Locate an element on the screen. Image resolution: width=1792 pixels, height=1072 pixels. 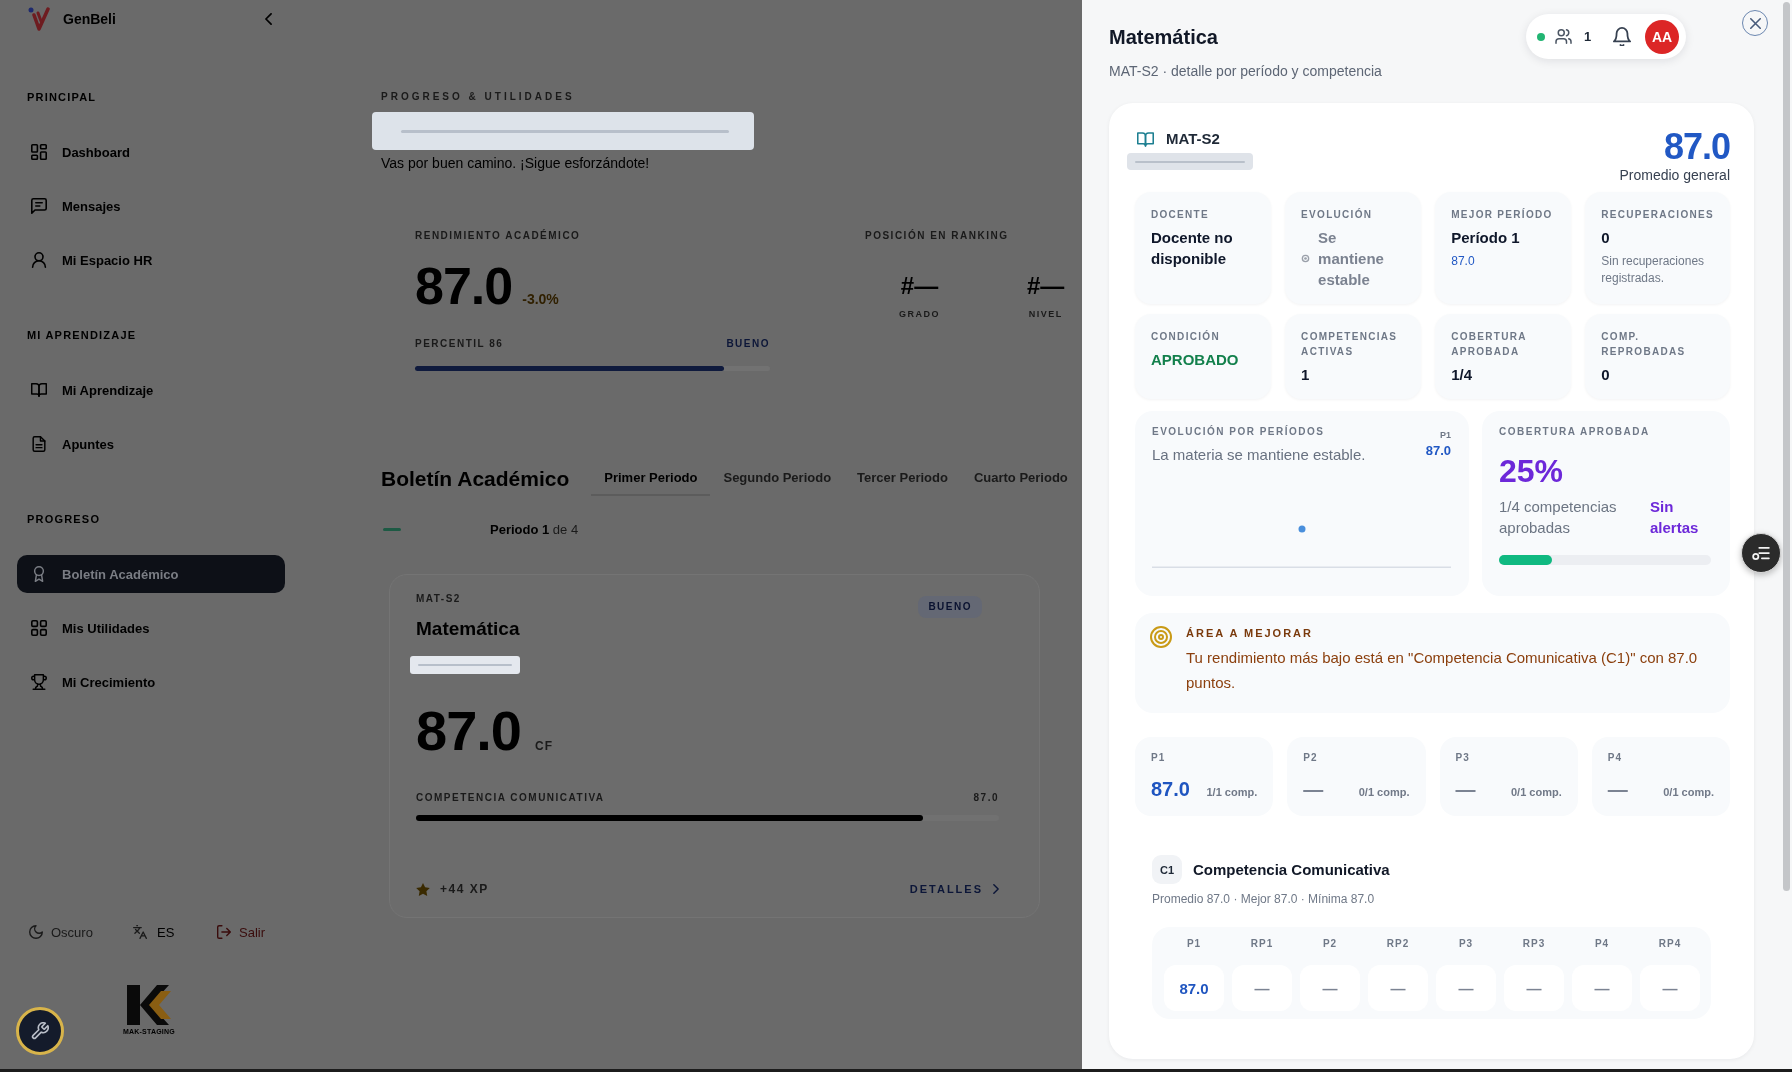
competence-score: 87.0 is located at coordinates (986, 798).